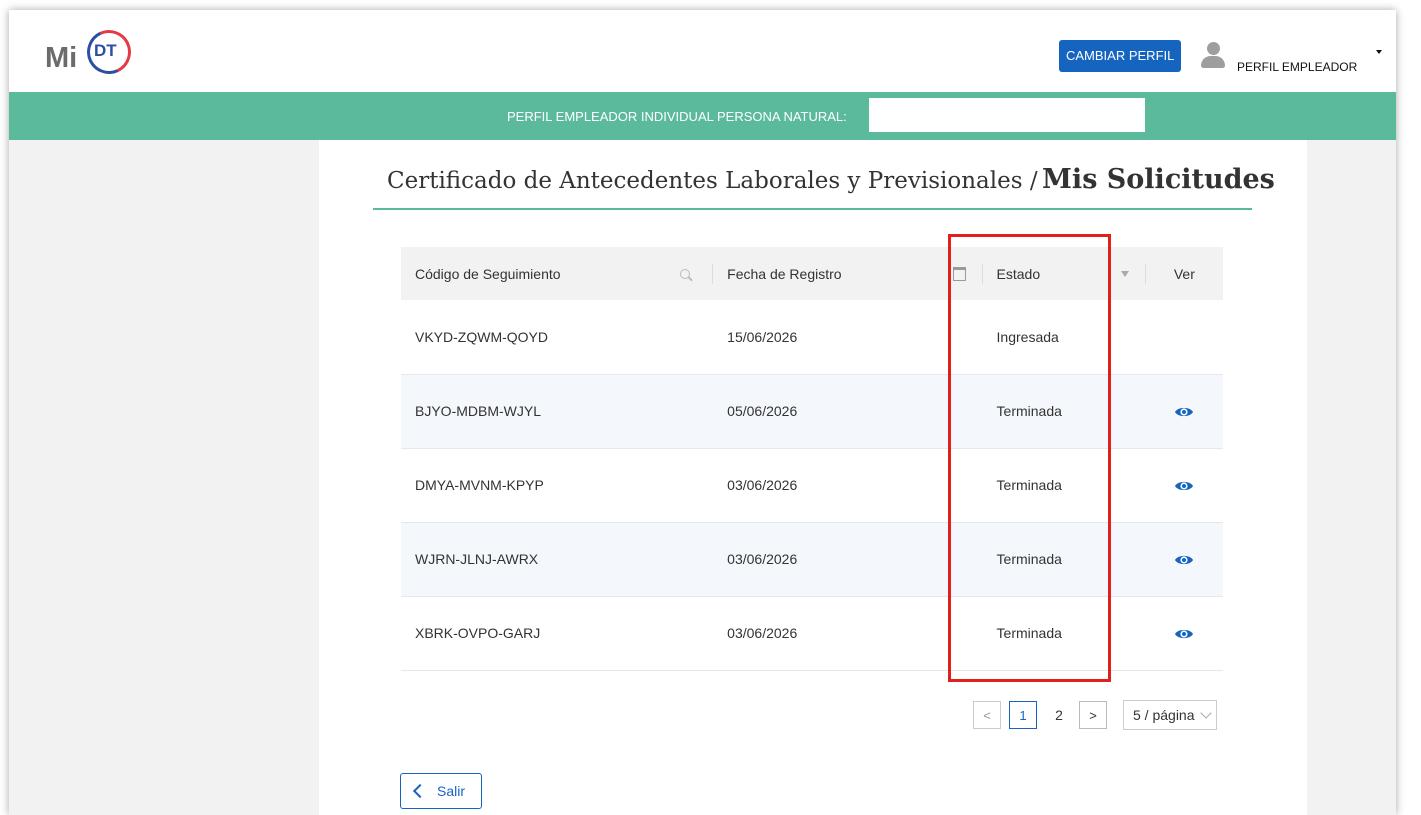  I want to click on caret-down-icon, so click(1379, 52).